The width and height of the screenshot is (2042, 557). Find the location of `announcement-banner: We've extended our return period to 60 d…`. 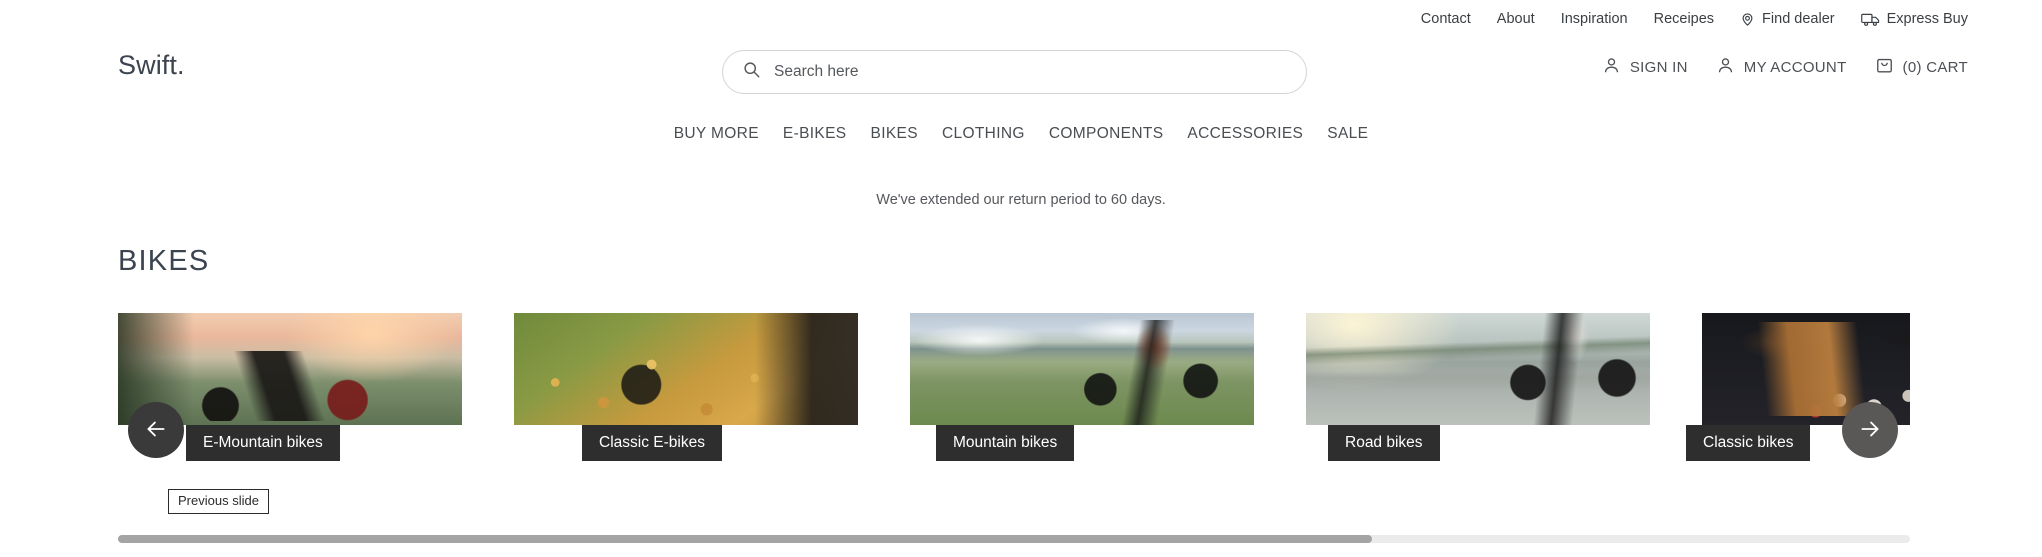

announcement-banner: We've extended our return period to 60 d… is located at coordinates (1021, 200).